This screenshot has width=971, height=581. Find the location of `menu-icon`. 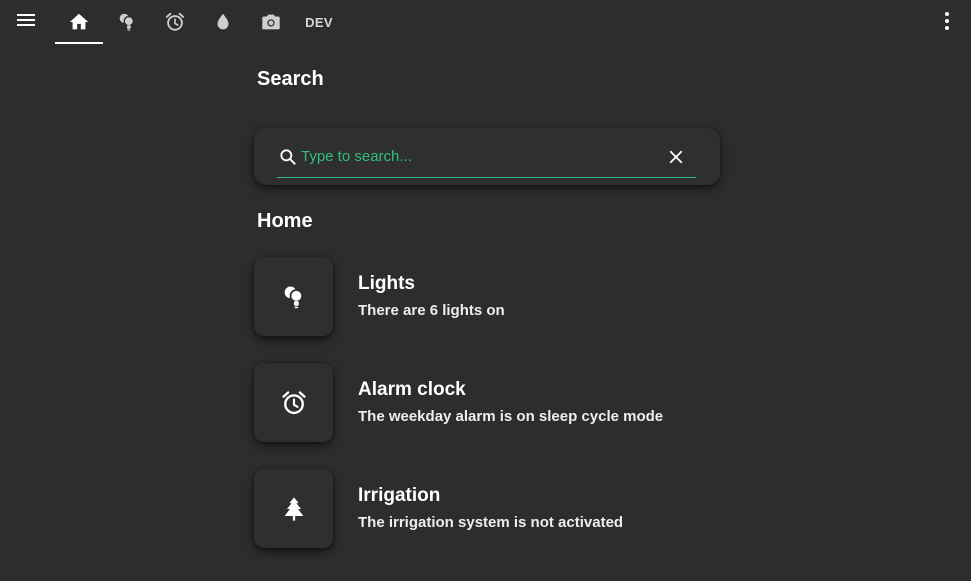

menu-icon is located at coordinates (26, 20).